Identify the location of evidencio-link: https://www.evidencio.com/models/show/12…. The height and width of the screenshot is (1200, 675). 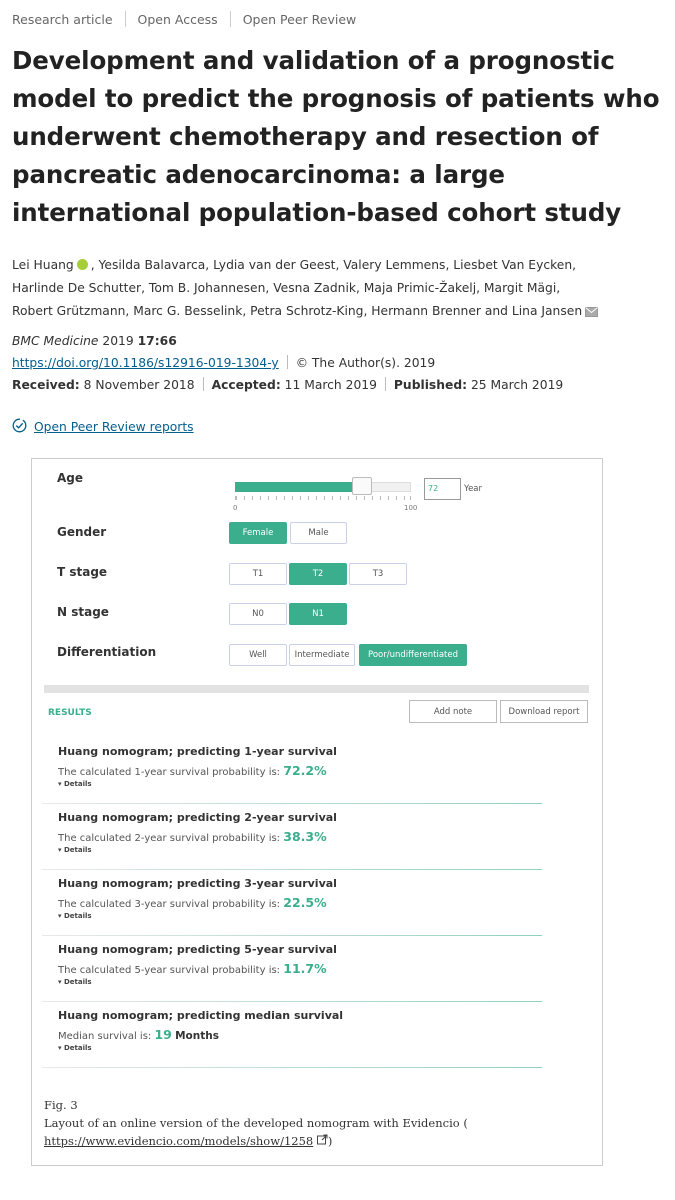
(178, 1141).